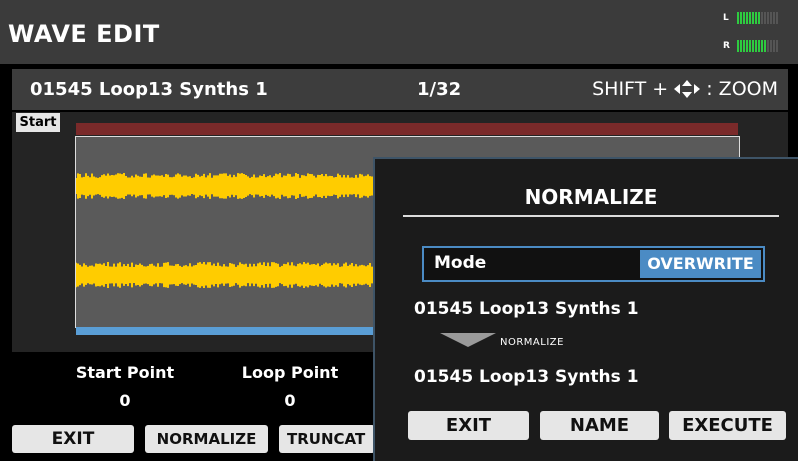 Image resolution: width=798 pixels, height=461 pixels. What do you see at coordinates (526, 309) in the screenshot?
I see `source-wave-name: 01545 Loop13 Synths 1` at bounding box center [526, 309].